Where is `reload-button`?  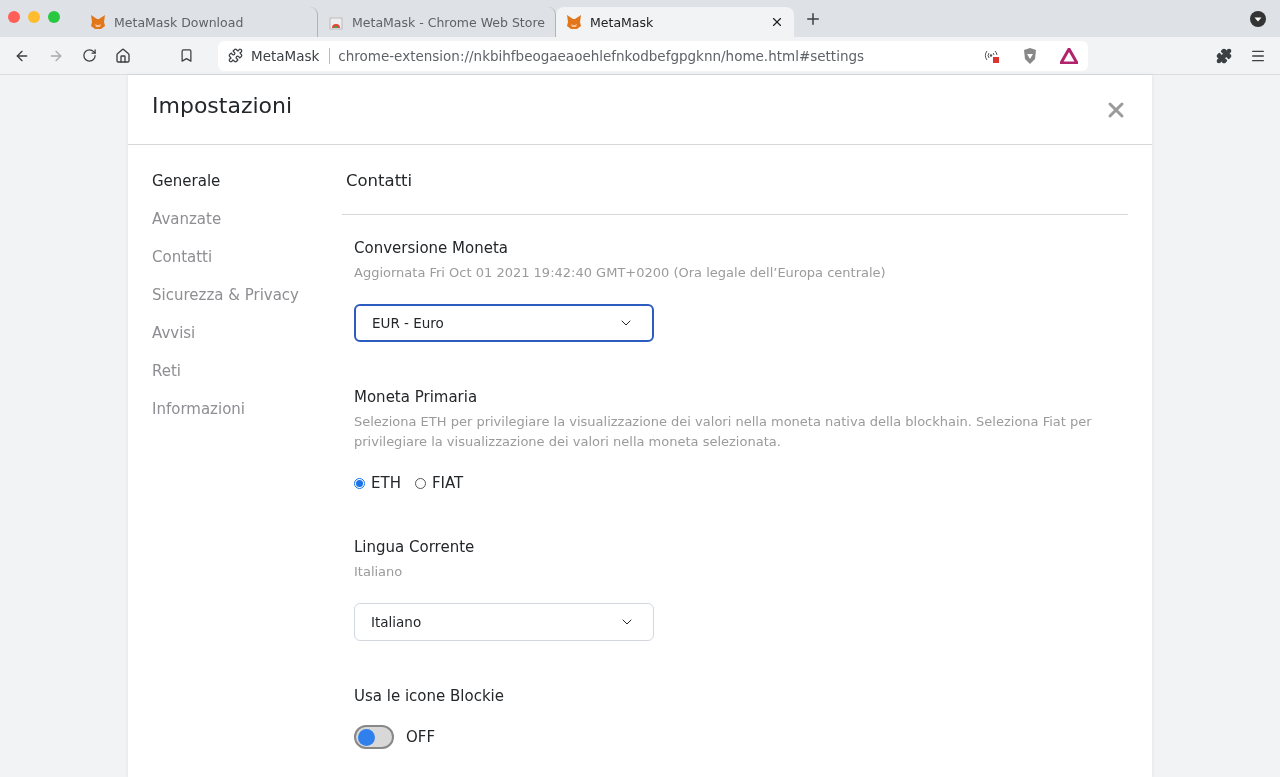
reload-button is located at coordinates (89, 55).